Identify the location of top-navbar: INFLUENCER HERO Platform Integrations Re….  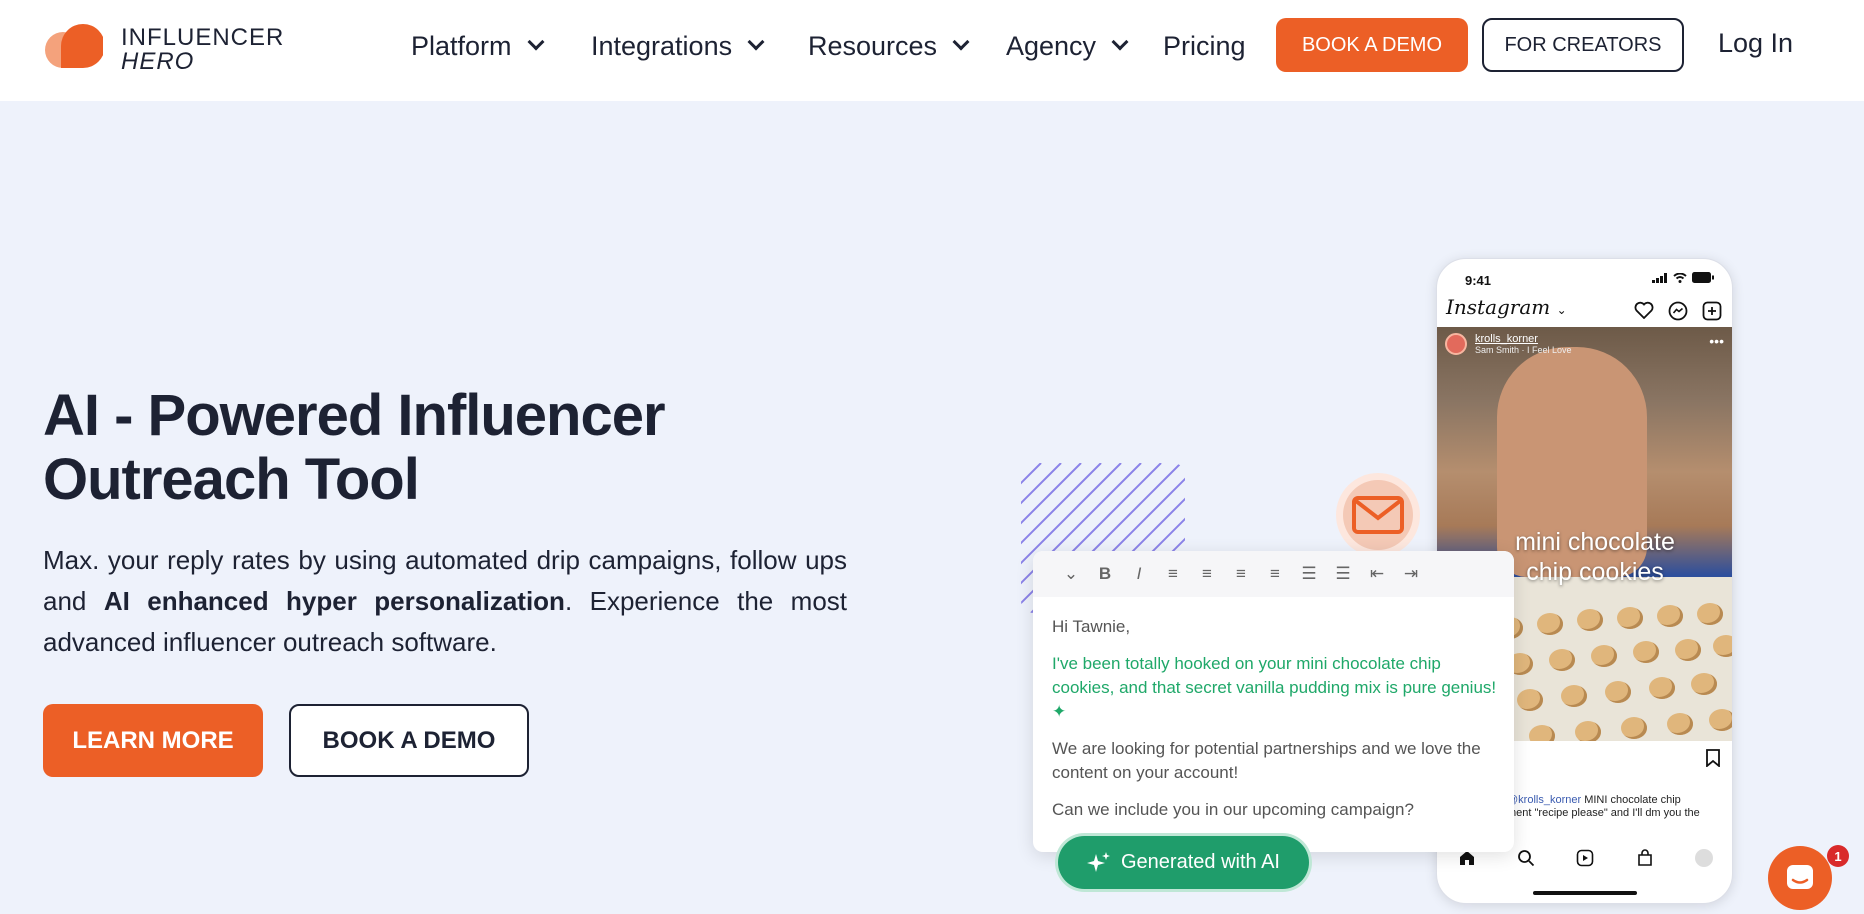
(932, 50).